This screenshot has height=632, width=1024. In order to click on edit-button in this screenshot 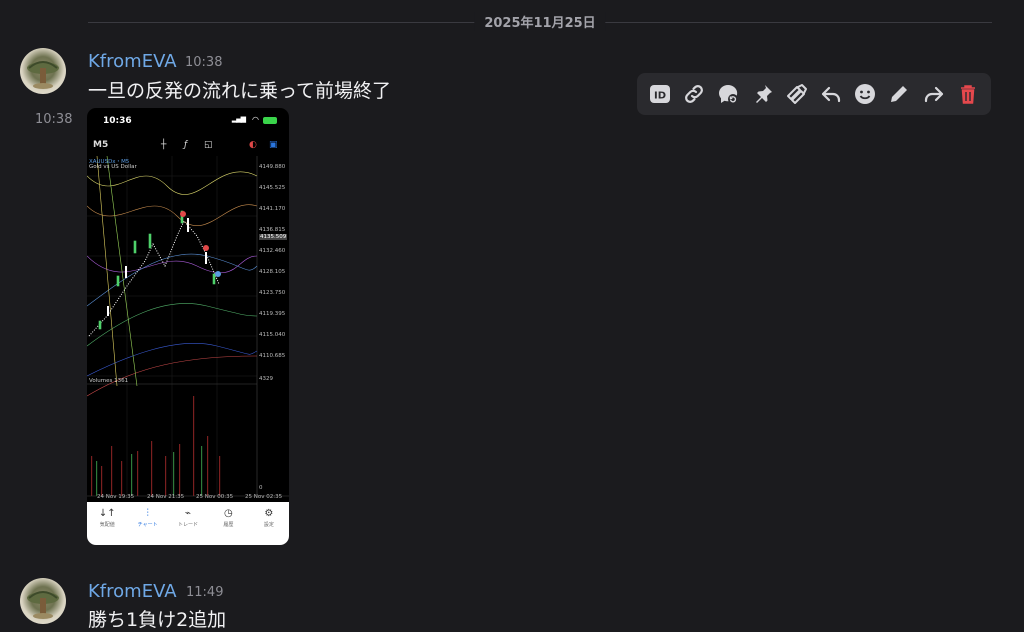, I will do `click(899, 94)`.